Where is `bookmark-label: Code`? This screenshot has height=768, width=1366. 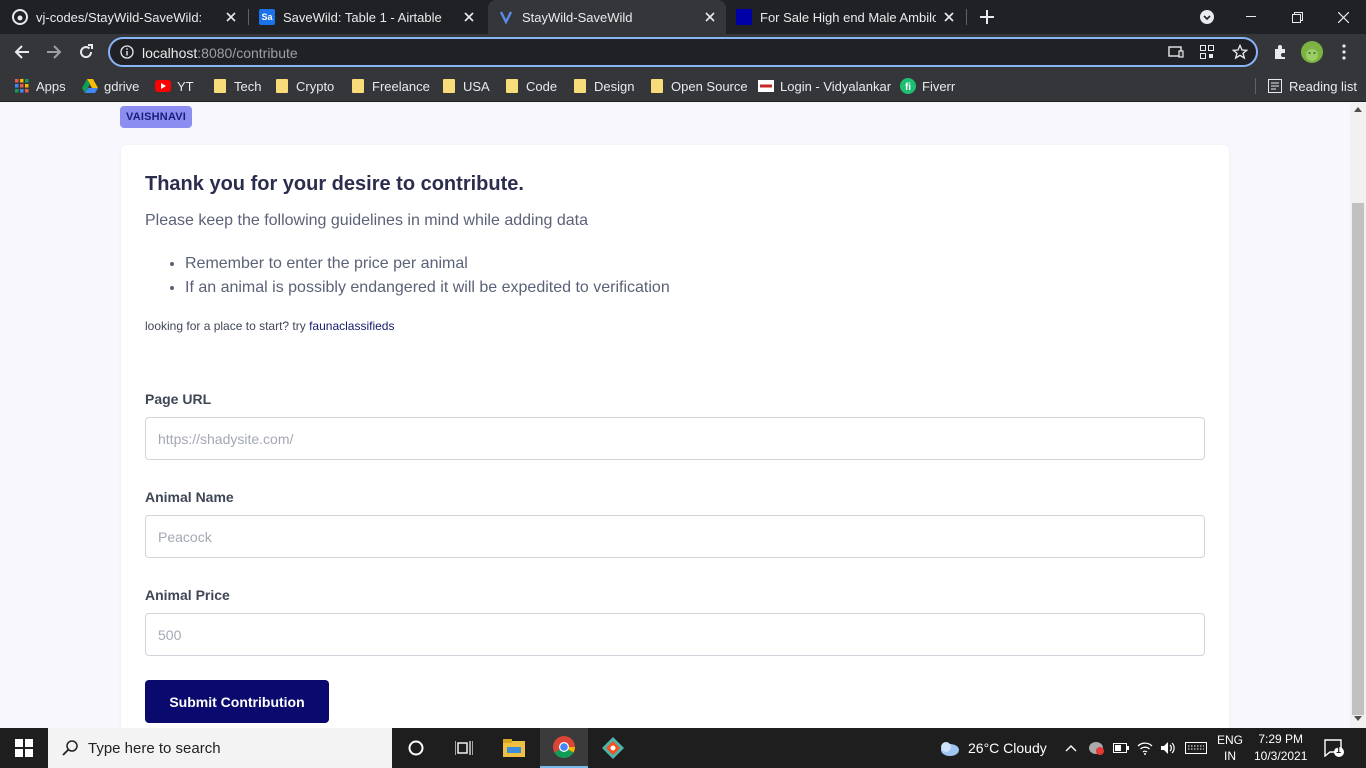 bookmark-label: Code is located at coordinates (542, 86).